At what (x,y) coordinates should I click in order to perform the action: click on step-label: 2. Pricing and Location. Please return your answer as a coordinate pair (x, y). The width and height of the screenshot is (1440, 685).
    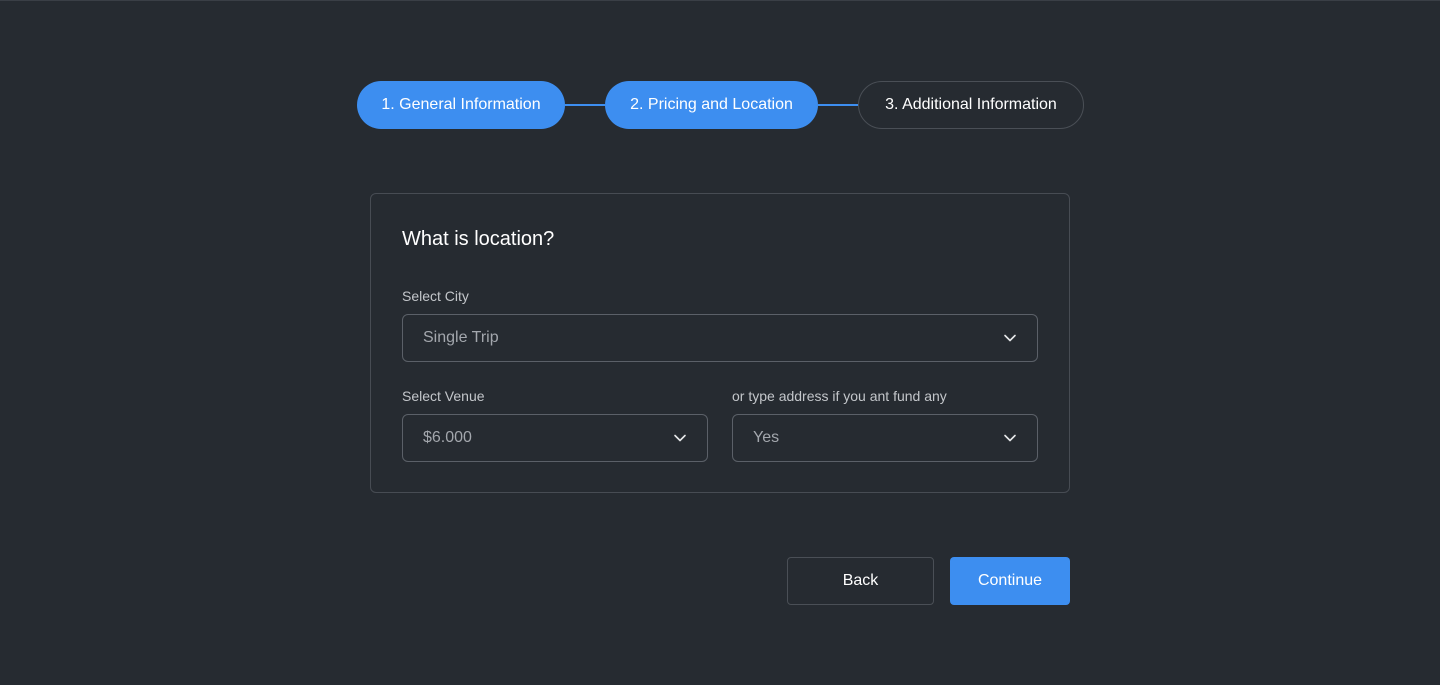
    Looking at the image, I should click on (711, 104).